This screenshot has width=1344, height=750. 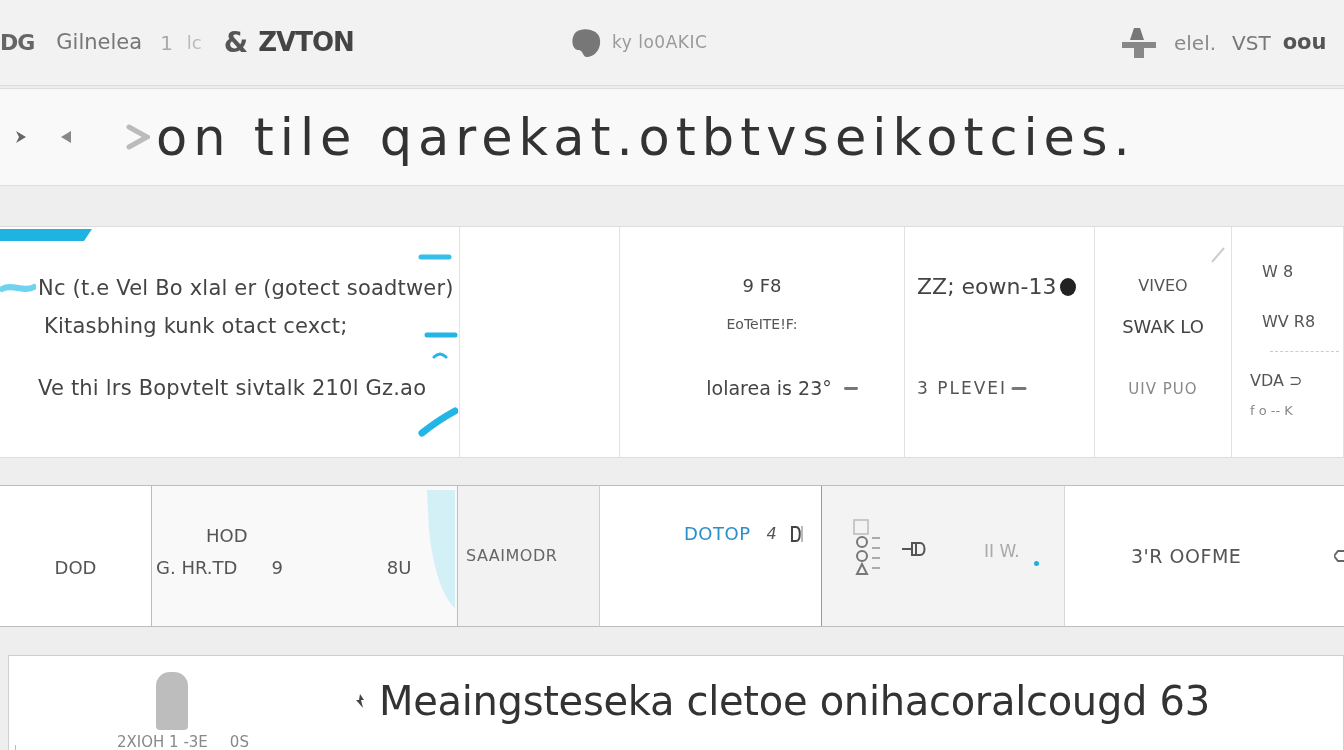 I want to click on center-label: ky lo0AKIC, so click(x=660, y=42).